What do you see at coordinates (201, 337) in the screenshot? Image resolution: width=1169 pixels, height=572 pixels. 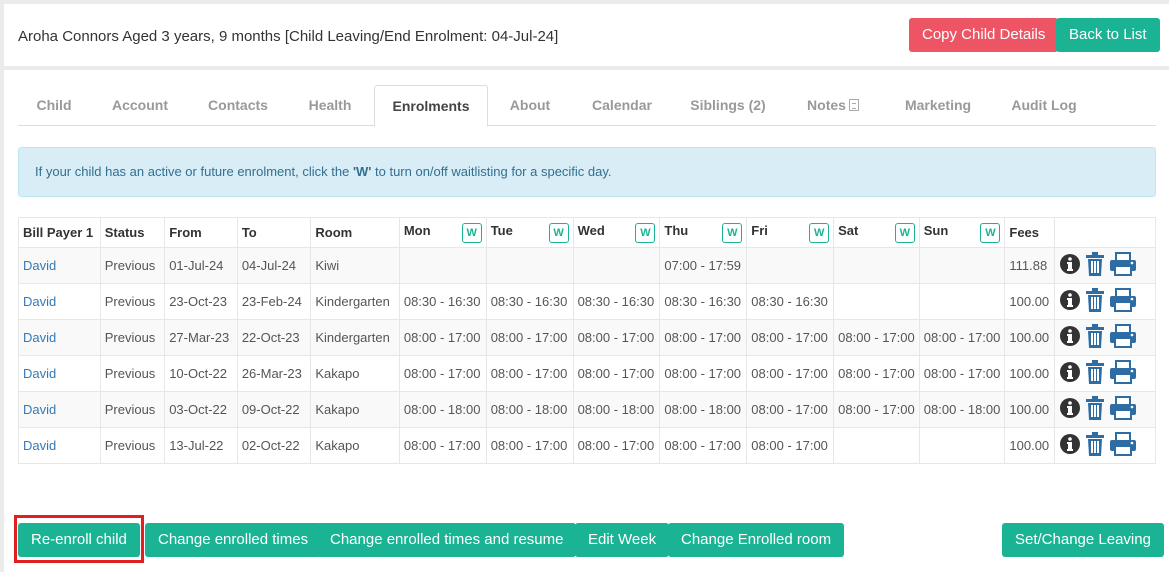 I see `table-cell: 27-Mar-23` at bounding box center [201, 337].